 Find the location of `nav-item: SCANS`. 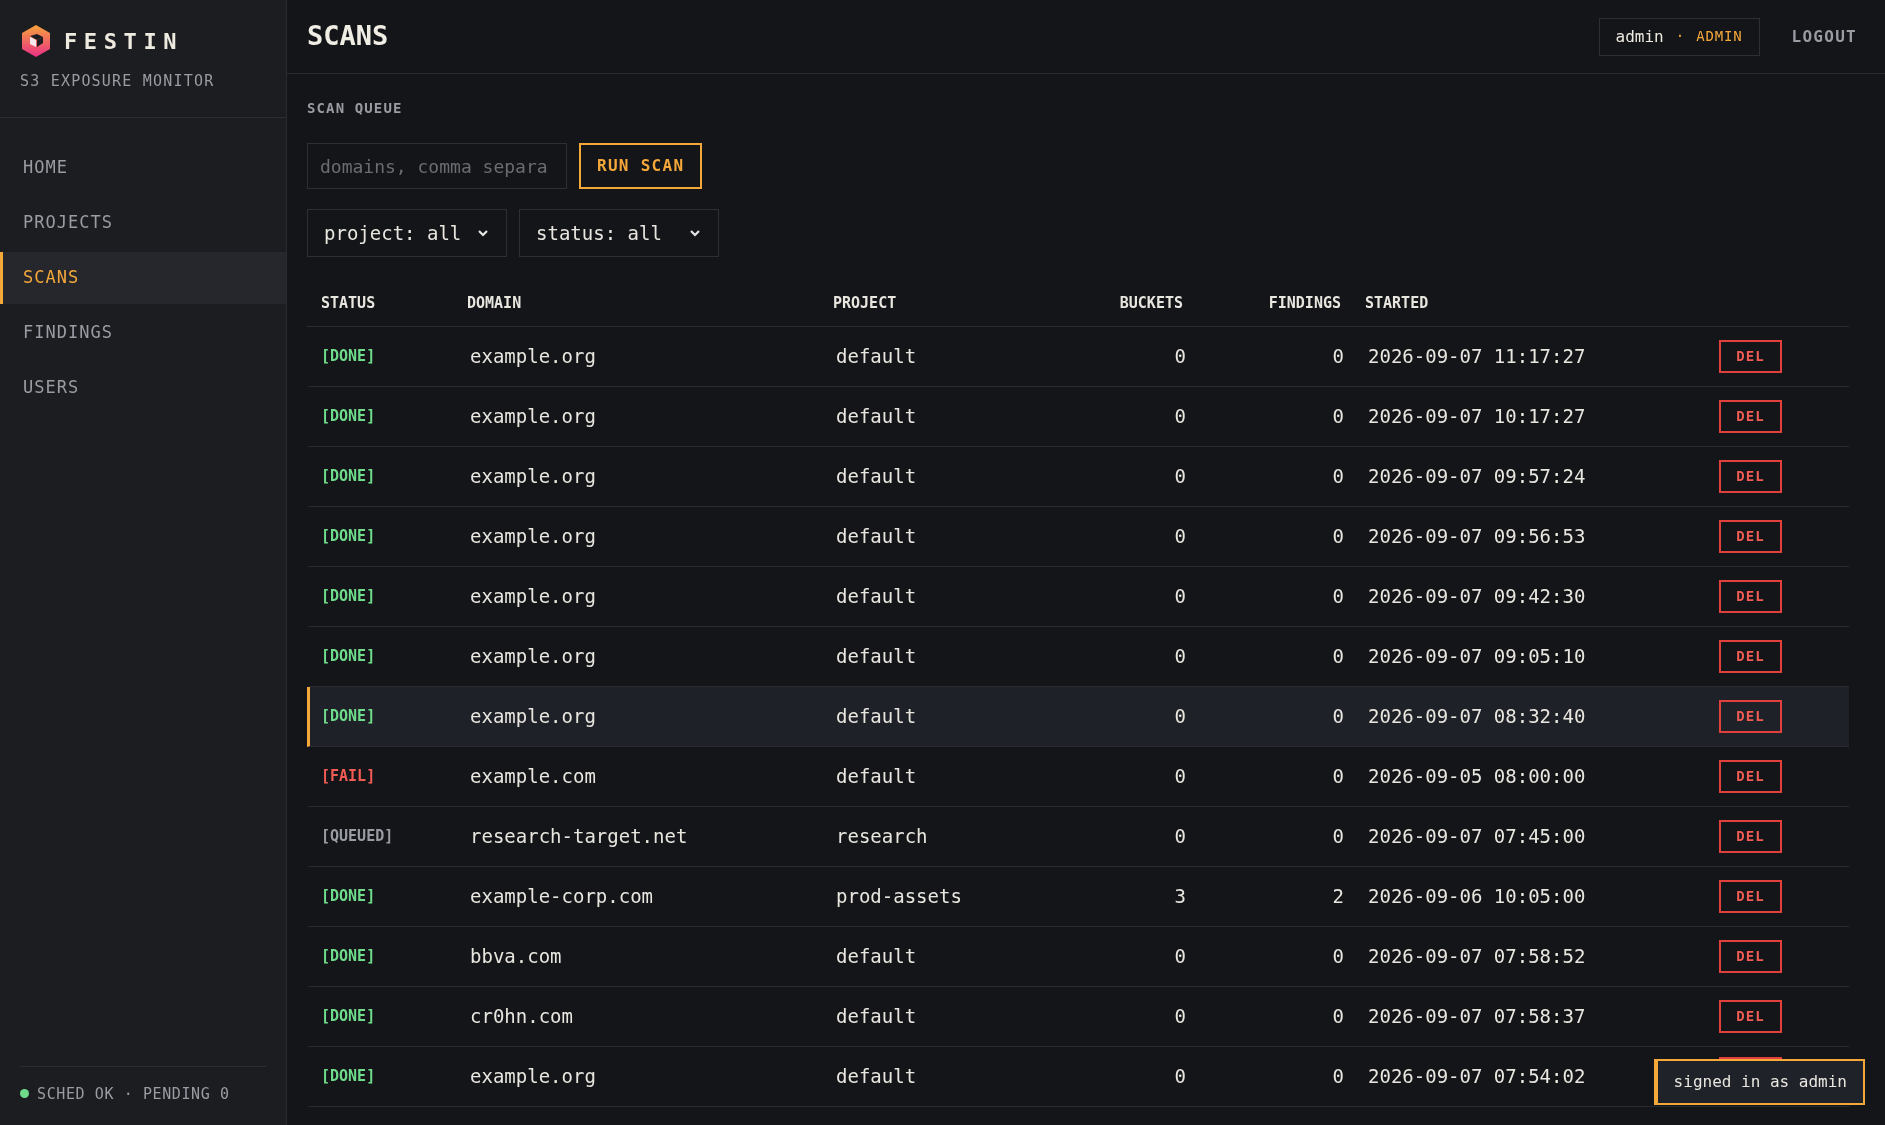

nav-item: SCANS is located at coordinates (143, 277).